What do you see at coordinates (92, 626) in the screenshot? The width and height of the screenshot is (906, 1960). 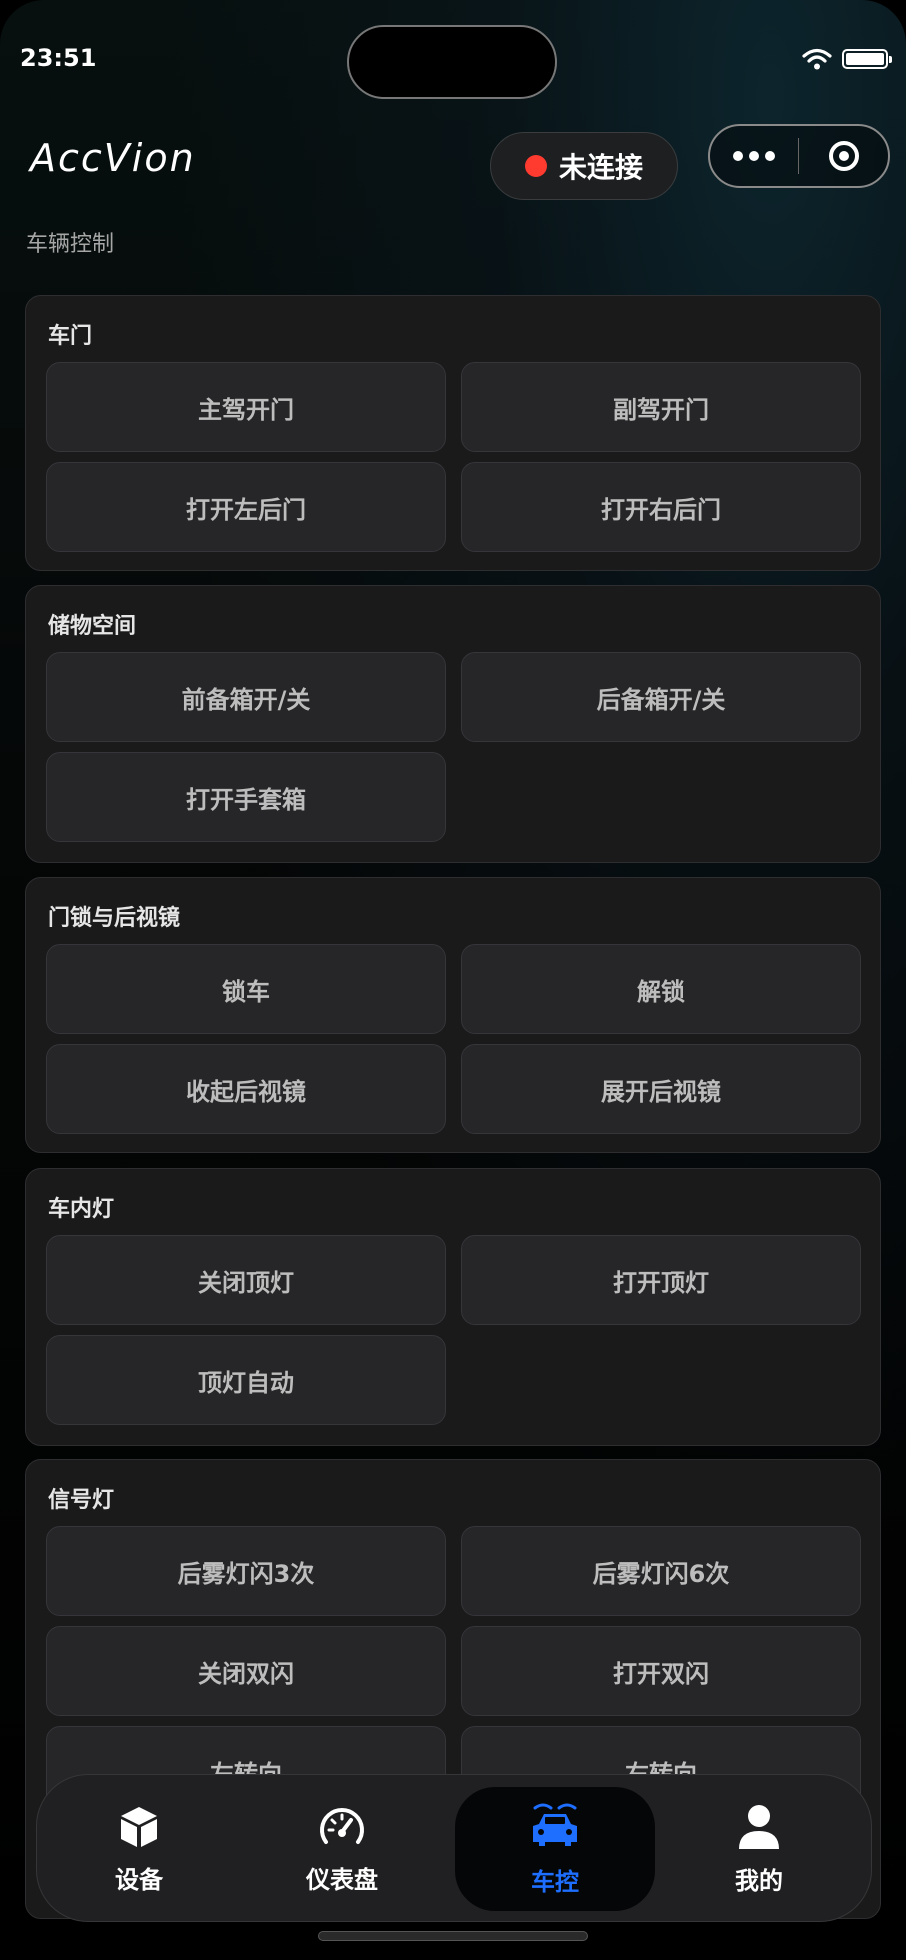 I see `section-title: 储物空间` at bounding box center [92, 626].